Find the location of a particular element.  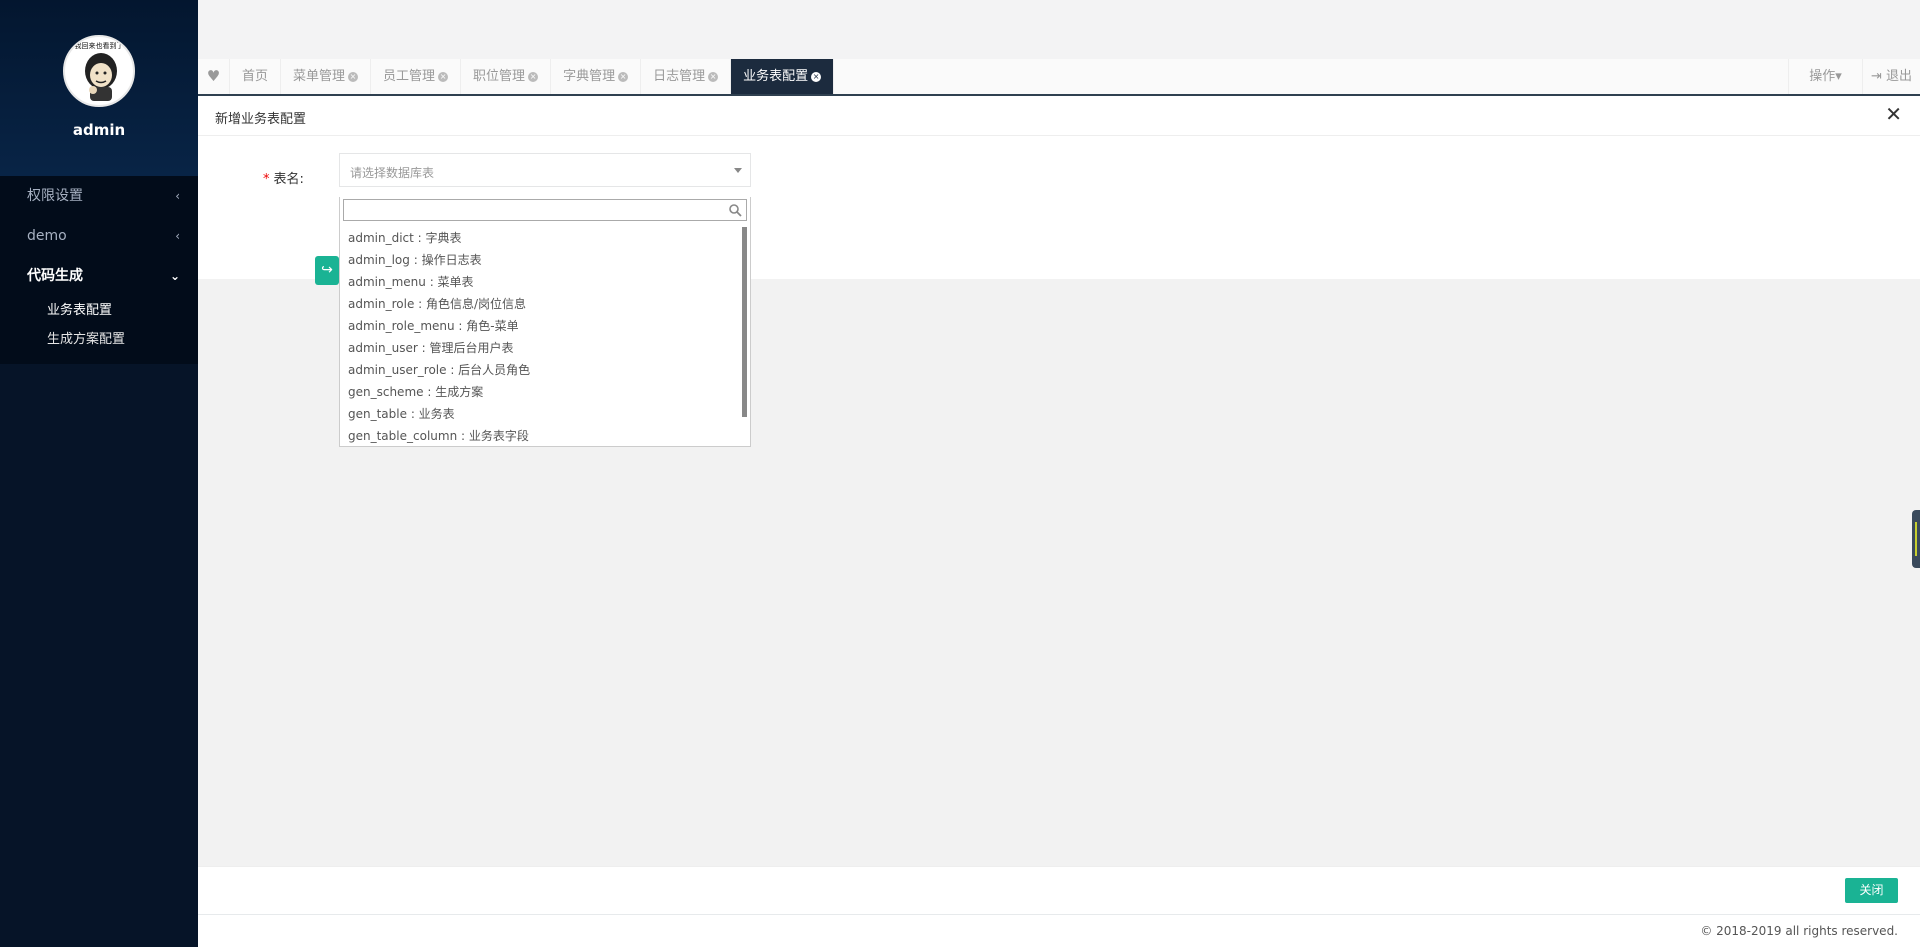

dropdown-option: gen_table : 业务表 is located at coordinates (539, 414).